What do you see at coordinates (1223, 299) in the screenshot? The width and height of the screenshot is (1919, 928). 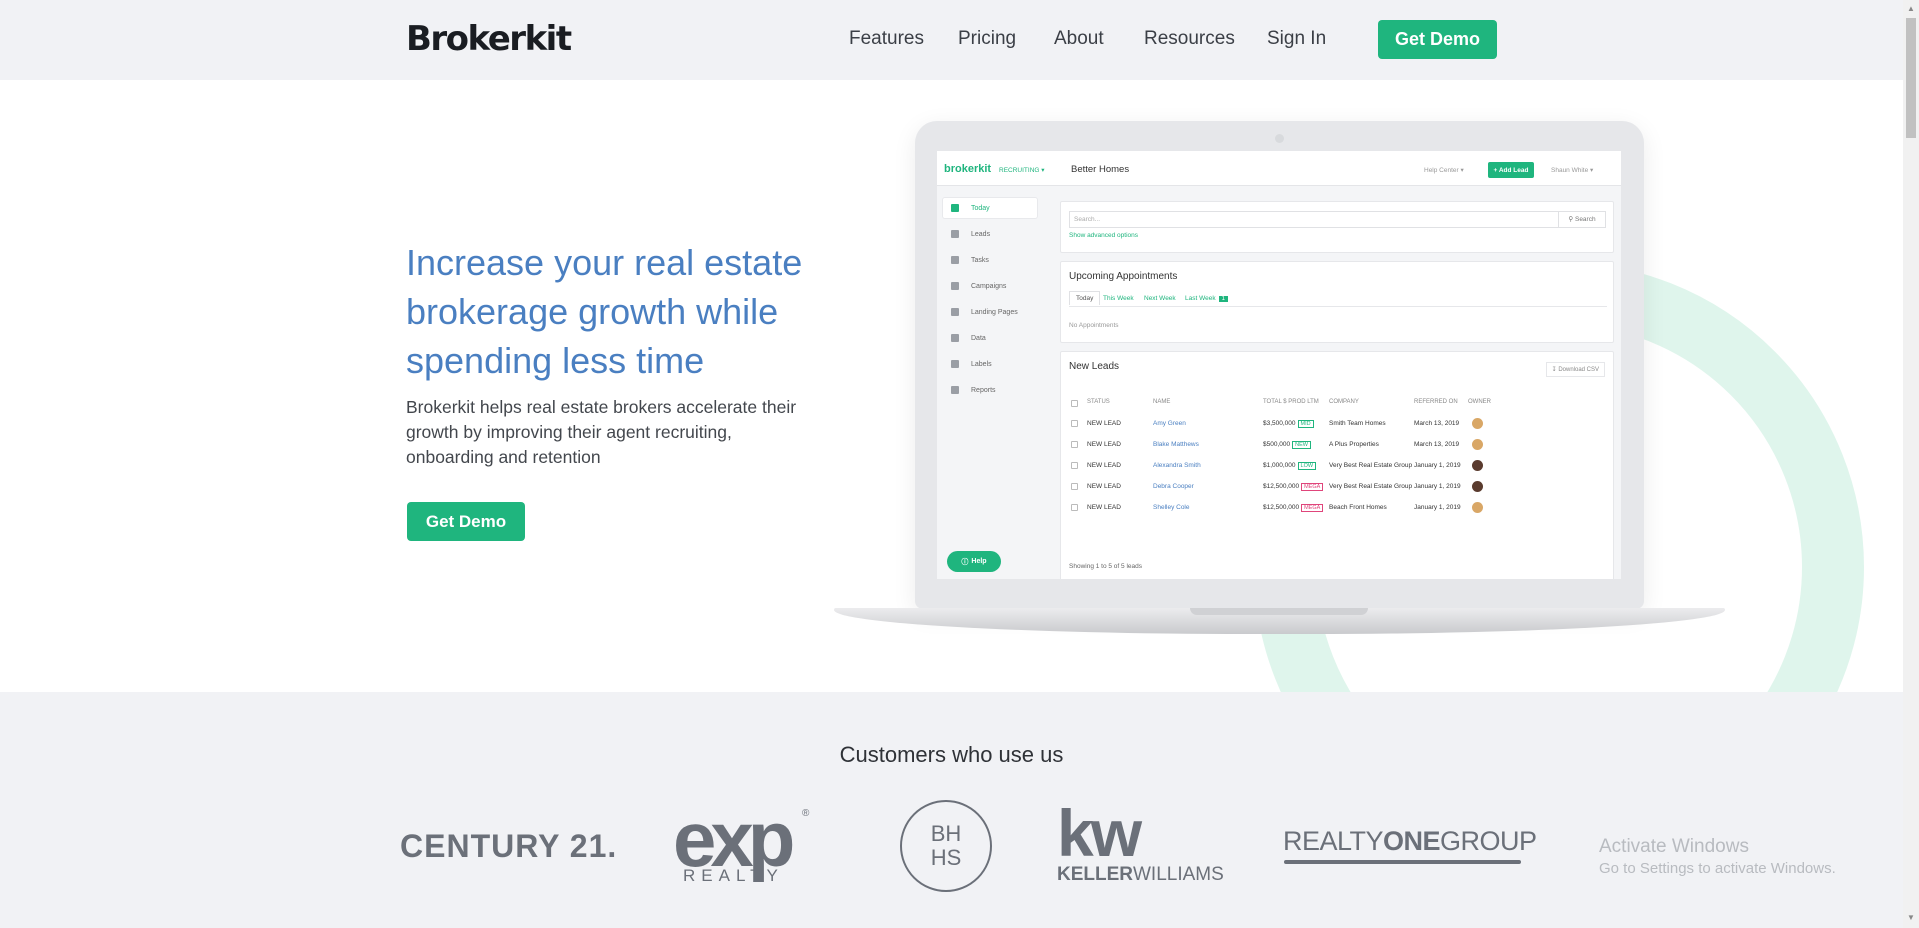 I see `app-tab-count-badge: 1` at bounding box center [1223, 299].